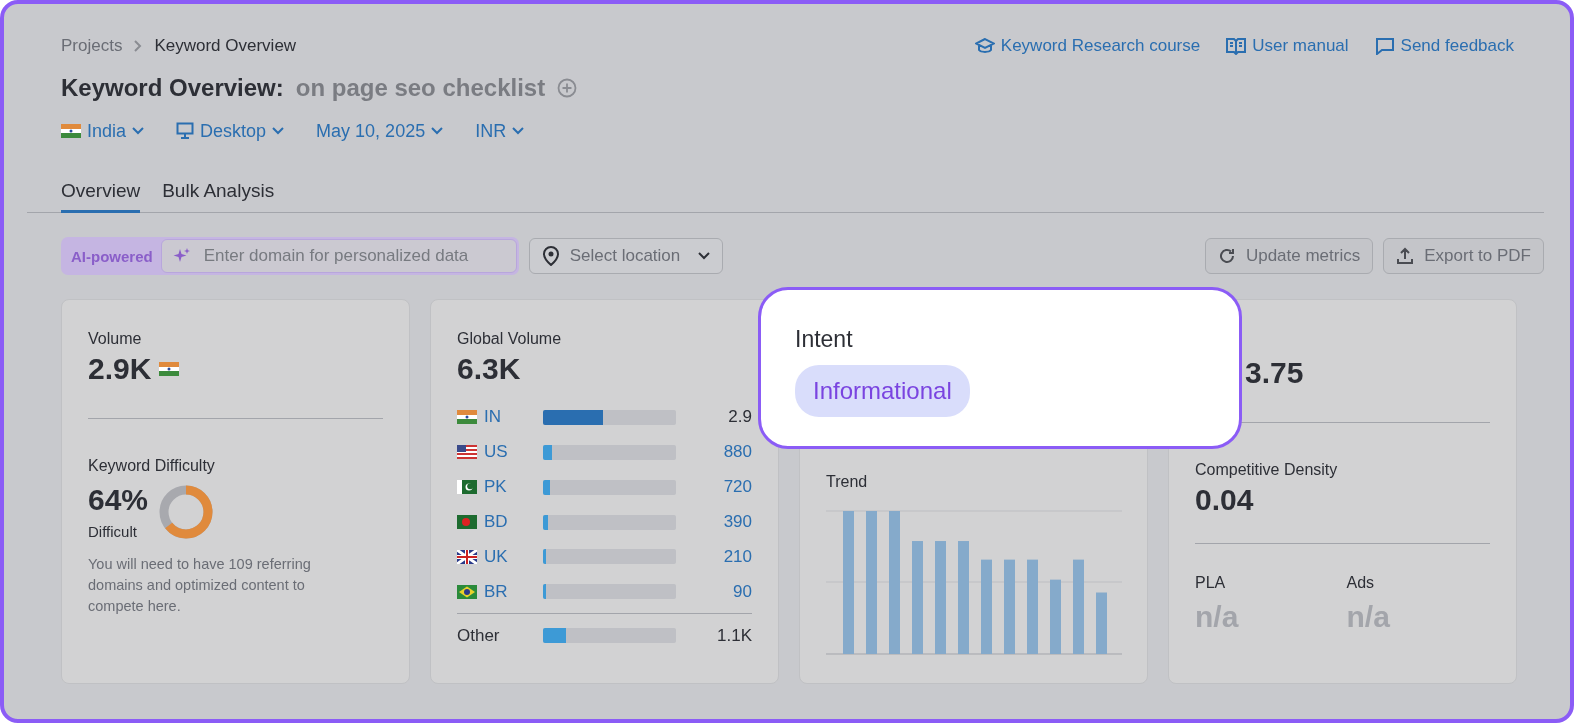 The width and height of the screenshot is (1574, 723). I want to click on breadcrumb-link: Keyword Overview, so click(225, 46).